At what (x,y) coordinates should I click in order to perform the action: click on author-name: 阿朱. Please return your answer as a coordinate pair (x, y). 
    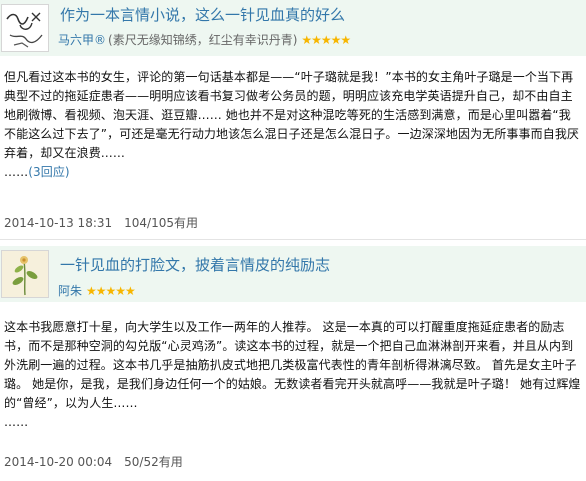
    Looking at the image, I should click on (70, 291).